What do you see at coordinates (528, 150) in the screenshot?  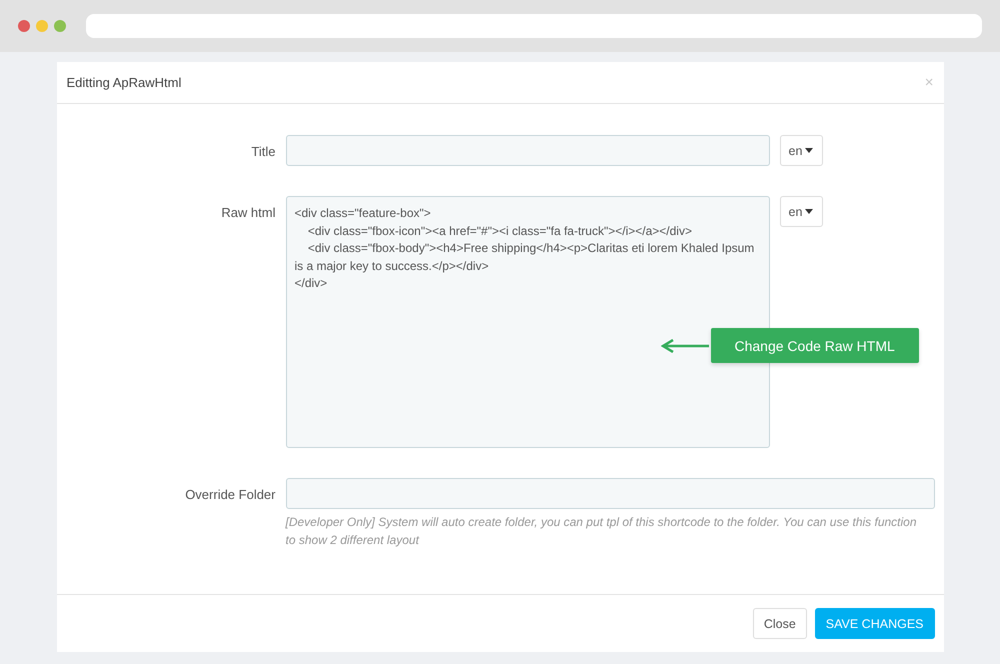 I see `title-input` at bounding box center [528, 150].